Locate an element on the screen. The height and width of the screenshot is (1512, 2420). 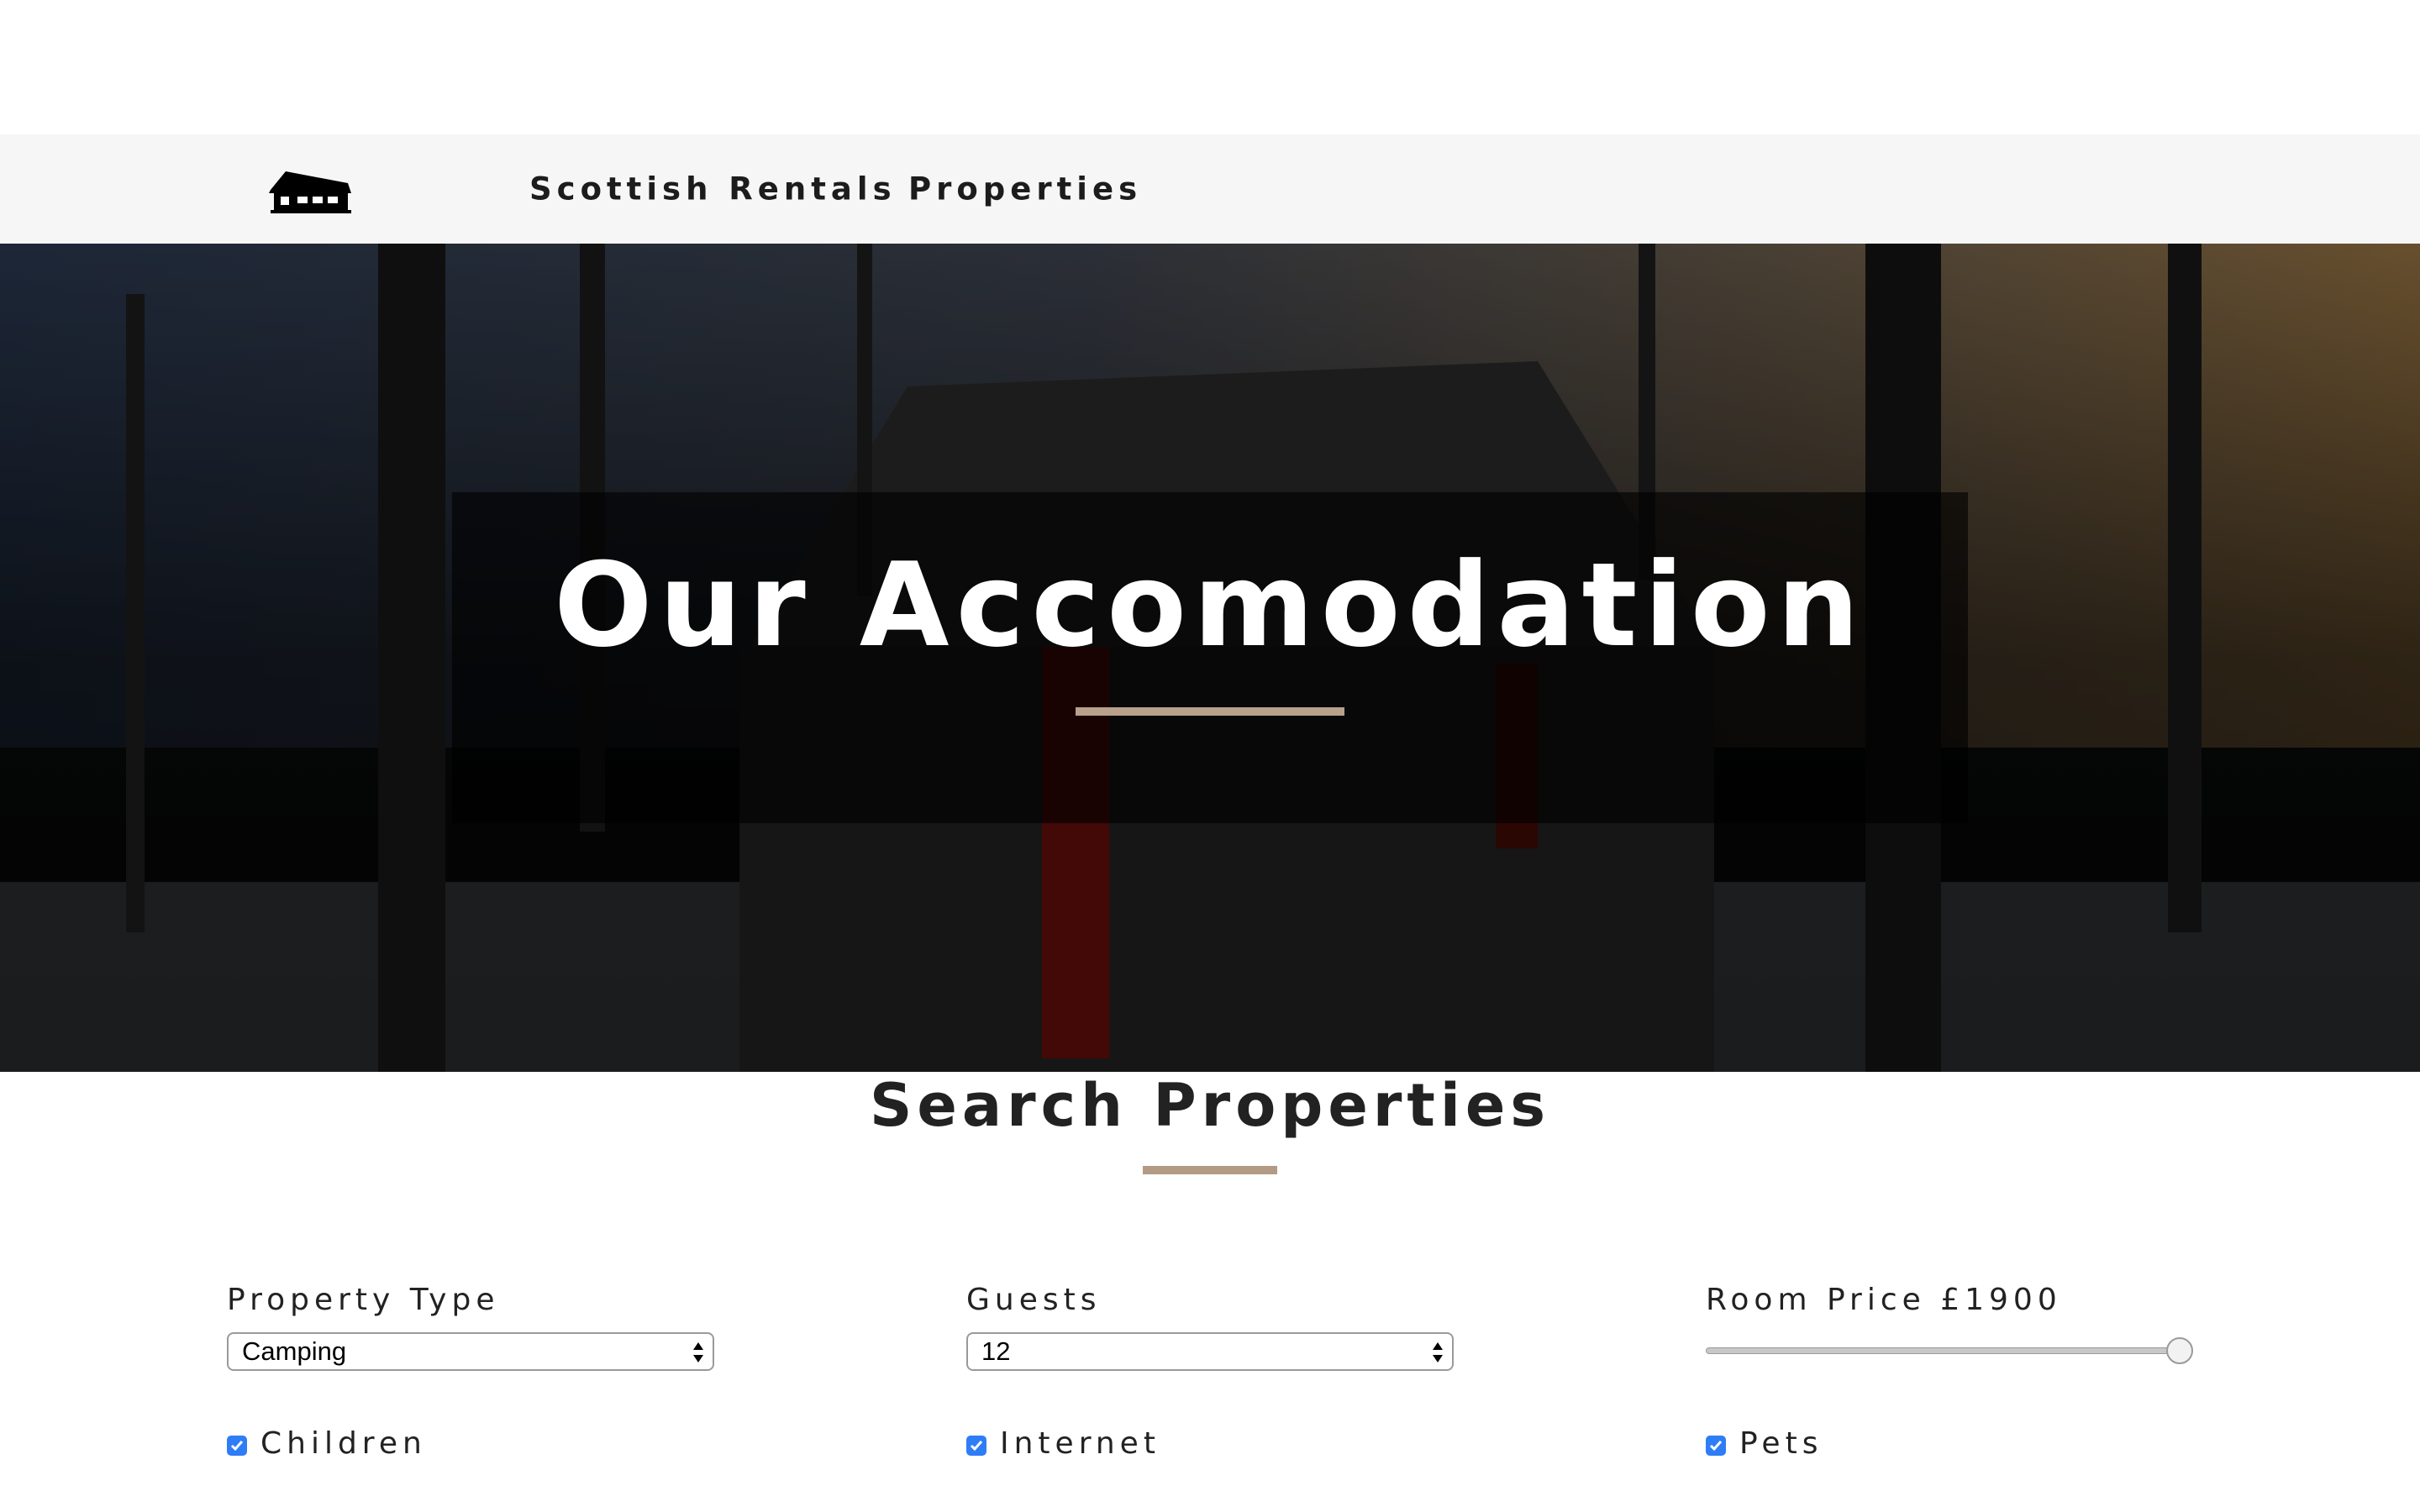
room-price-slider is located at coordinates (1949, 1351).